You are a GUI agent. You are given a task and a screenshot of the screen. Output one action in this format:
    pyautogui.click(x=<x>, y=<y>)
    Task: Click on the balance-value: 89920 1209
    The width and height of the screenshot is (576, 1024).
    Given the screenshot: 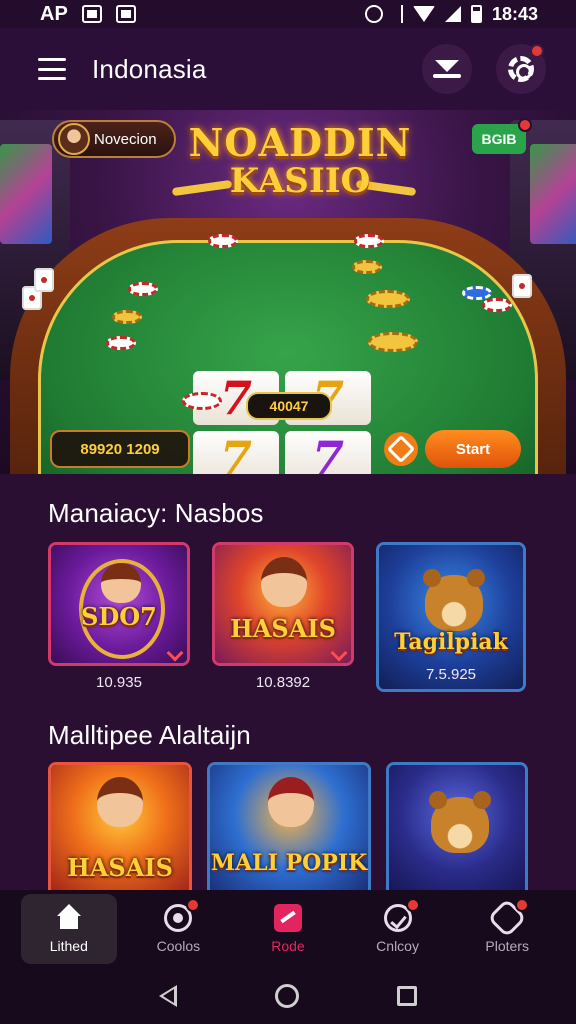 What is the action you would take?
    pyautogui.click(x=120, y=449)
    